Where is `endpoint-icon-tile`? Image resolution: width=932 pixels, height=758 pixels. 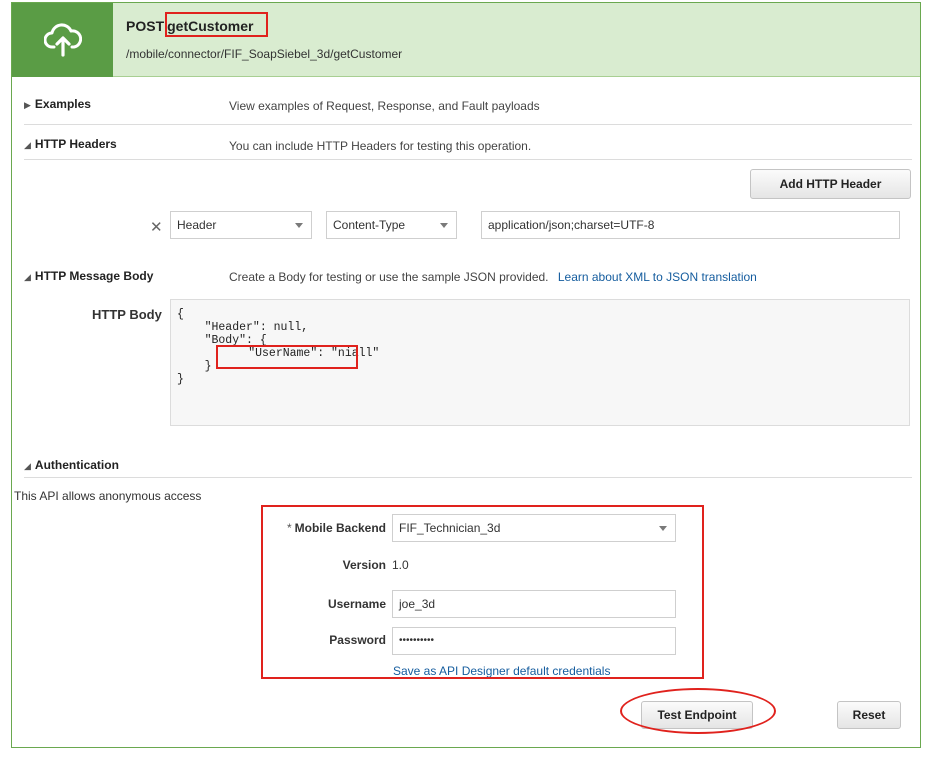
endpoint-icon-tile is located at coordinates (62, 40).